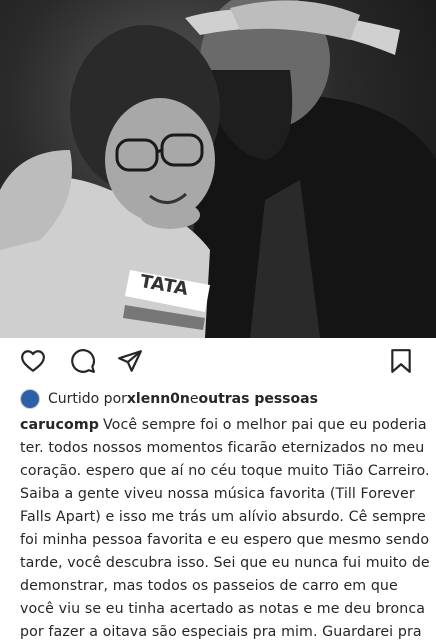 This screenshot has width=436, height=640. I want to click on post-actions-bar, so click(218, 360).